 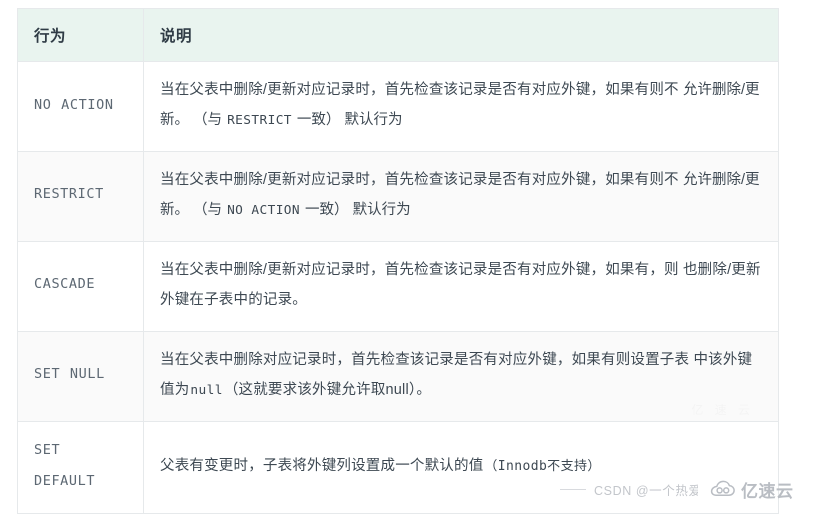 I want to click on cell-action-set-null: SET NULL, so click(x=80, y=376).